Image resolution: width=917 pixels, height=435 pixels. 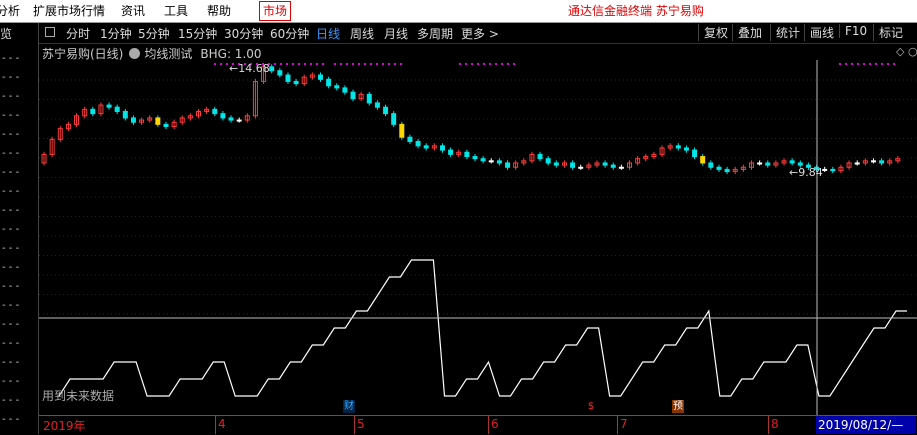 I want to click on diamond-icon: ◇, so click(x=900, y=51).